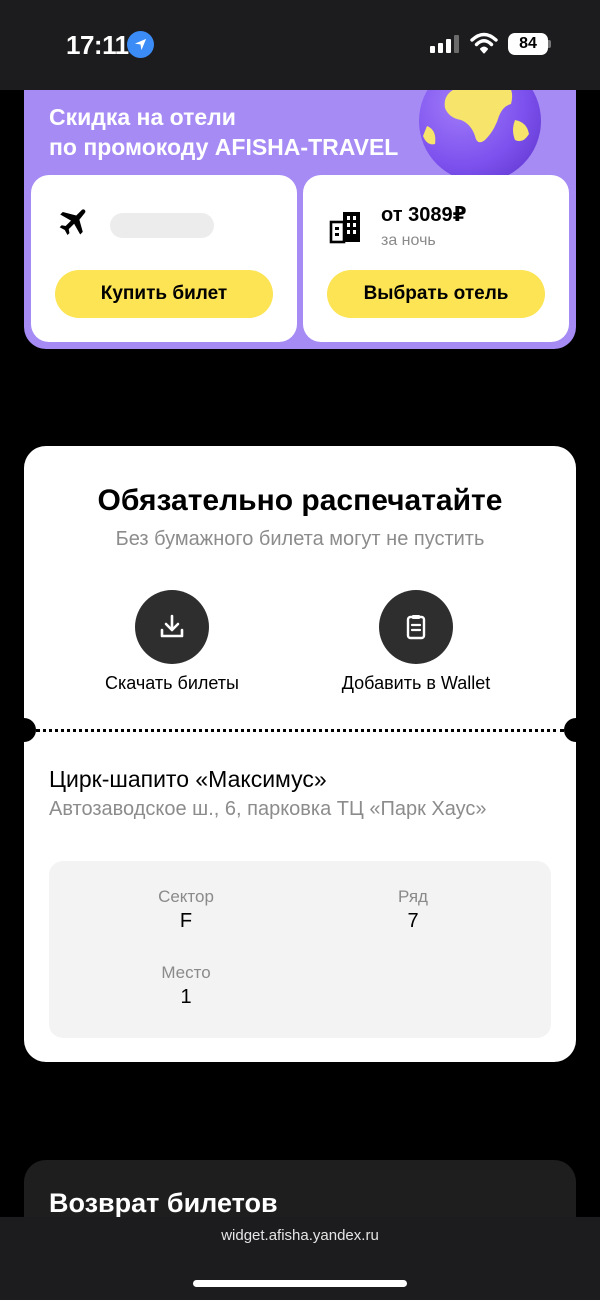 The height and width of the screenshot is (1300, 600). I want to click on url-label: widget.afisha.yandex.ru, so click(300, 1235).